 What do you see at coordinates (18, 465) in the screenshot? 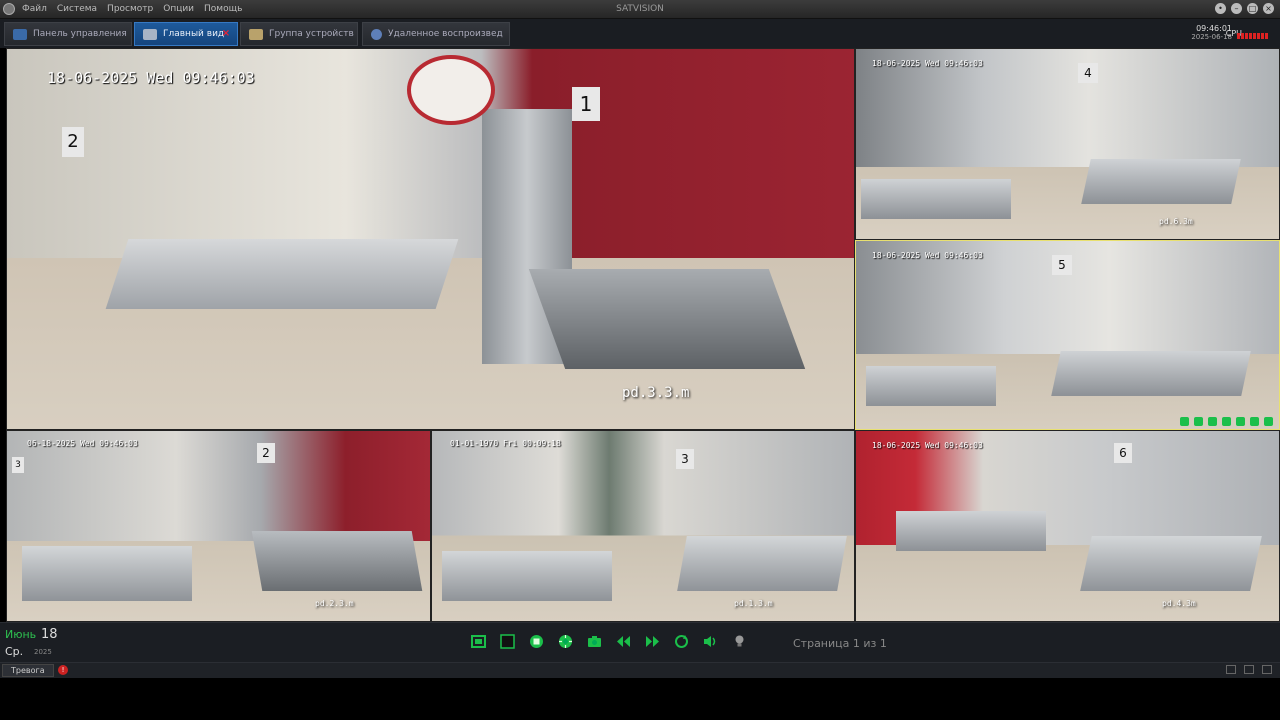
I see `camera-extra-number: 3` at bounding box center [18, 465].